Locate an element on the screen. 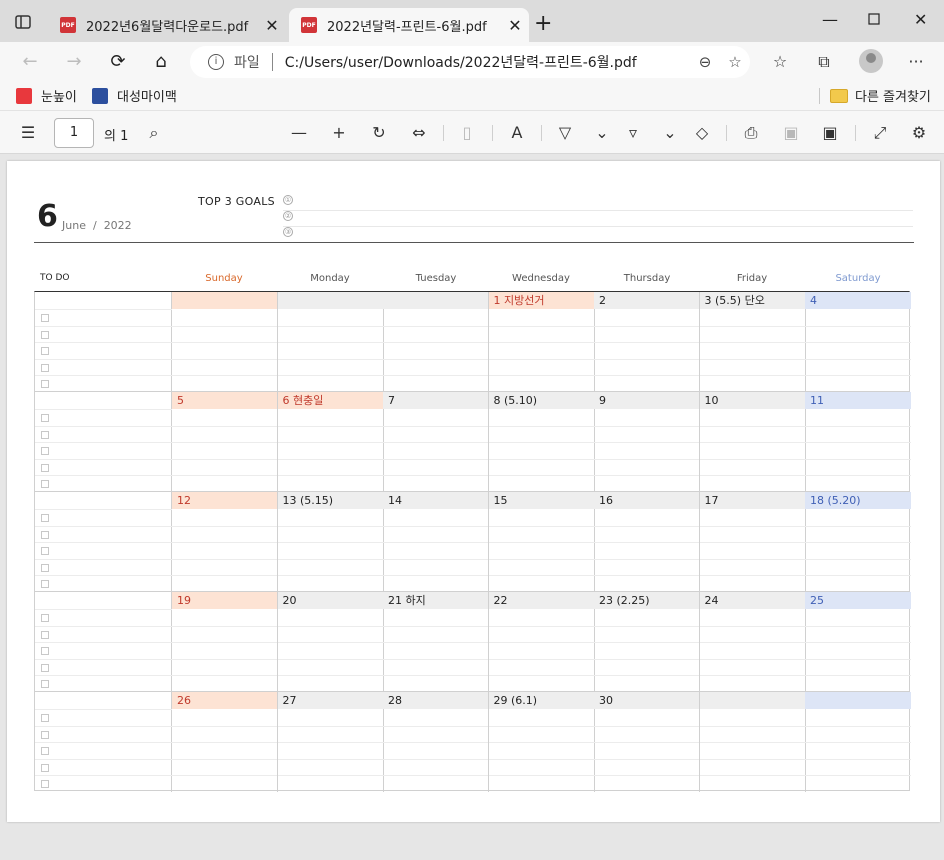  day-cell: 15 is located at coordinates (541, 542).